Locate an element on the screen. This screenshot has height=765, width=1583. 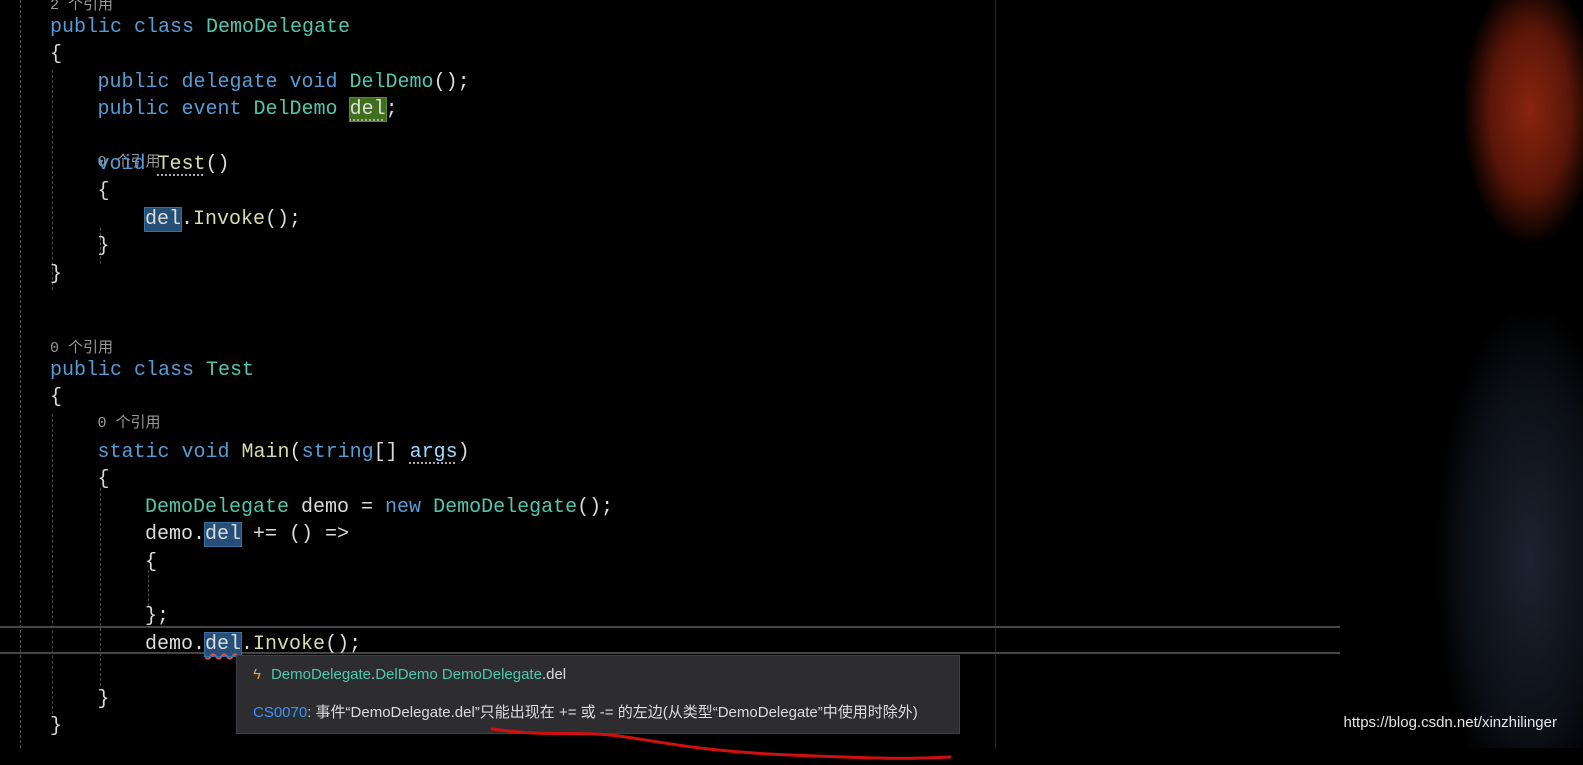
code-token: [] is located at coordinates (391, 452).